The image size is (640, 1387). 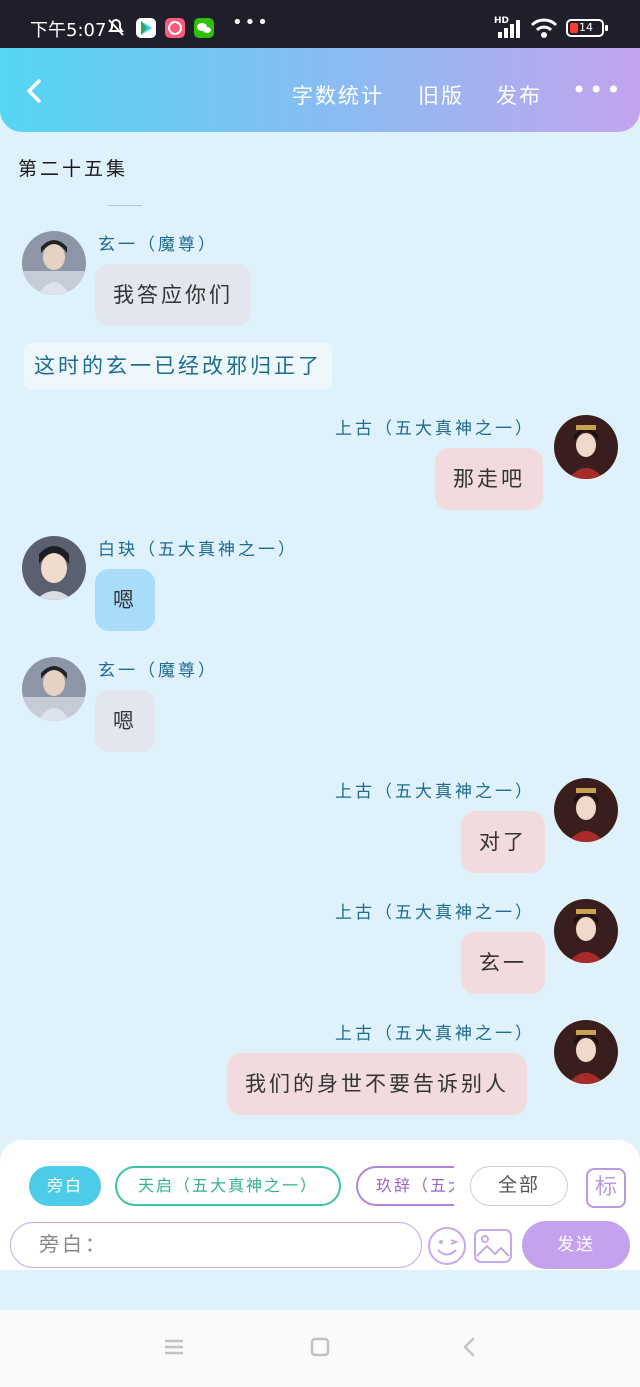 What do you see at coordinates (470, 1347) in the screenshot?
I see `nav-back-icon` at bounding box center [470, 1347].